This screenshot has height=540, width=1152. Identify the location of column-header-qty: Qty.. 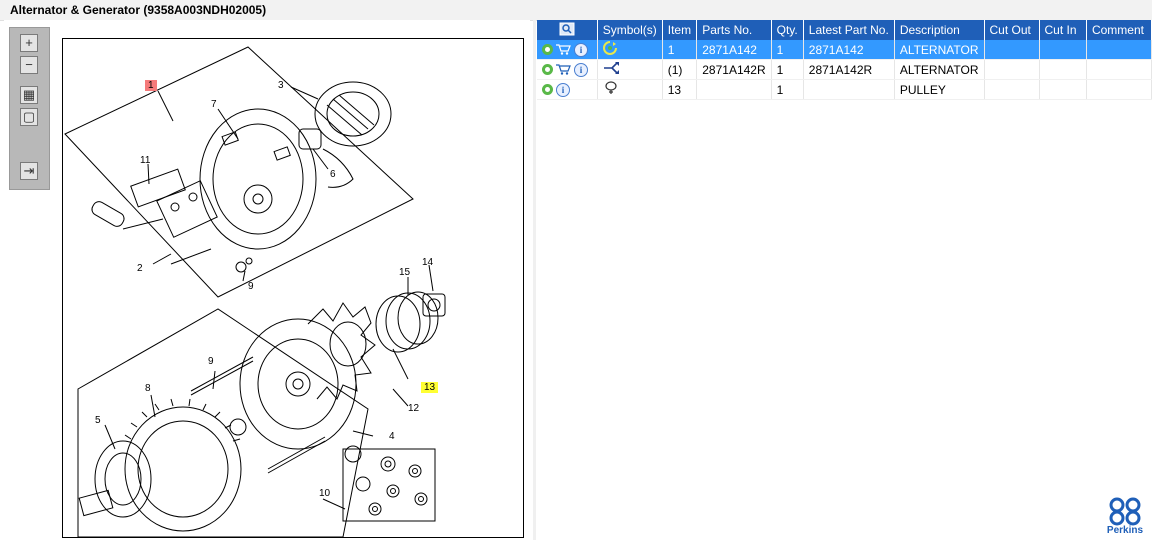
(787, 30).